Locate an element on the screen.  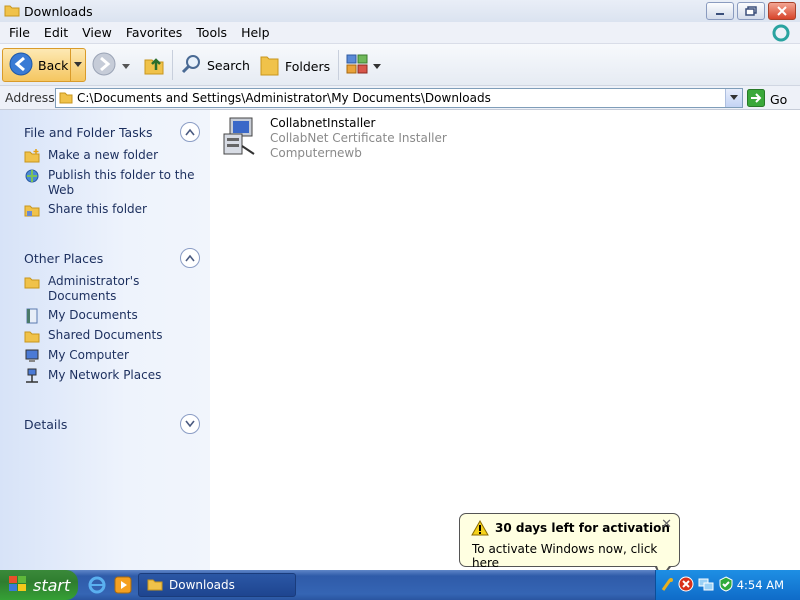
balloon-text: To activate Windows now, click here is located at coordinates (575, 556).